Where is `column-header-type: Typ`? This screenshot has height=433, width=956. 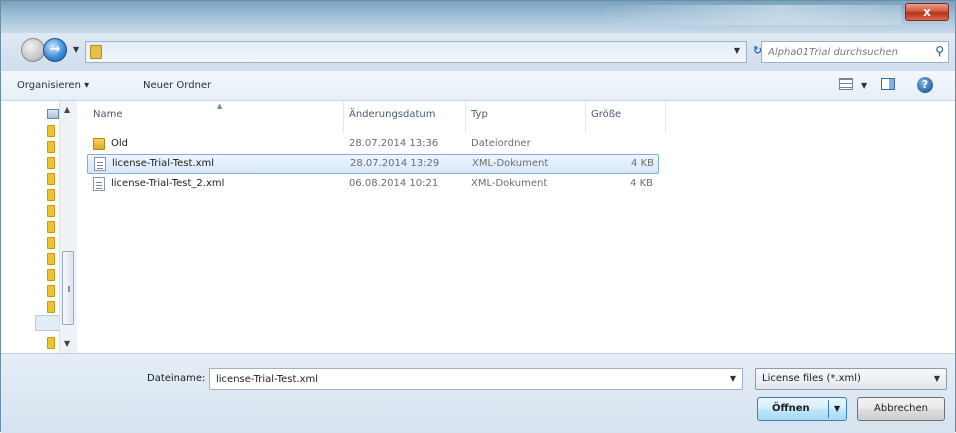
column-header-type: Typ is located at coordinates (479, 114).